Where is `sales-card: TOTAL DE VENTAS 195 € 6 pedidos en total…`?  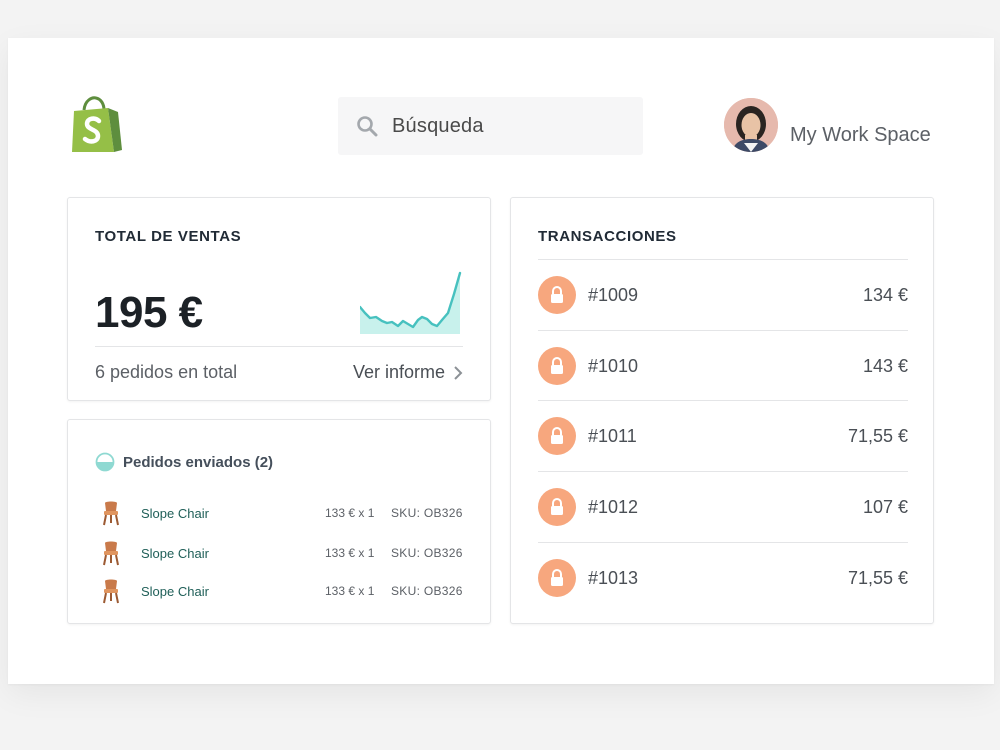 sales-card: TOTAL DE VENTAS 195 € 6 pedidos en total… is located at coordinates (279, 299).